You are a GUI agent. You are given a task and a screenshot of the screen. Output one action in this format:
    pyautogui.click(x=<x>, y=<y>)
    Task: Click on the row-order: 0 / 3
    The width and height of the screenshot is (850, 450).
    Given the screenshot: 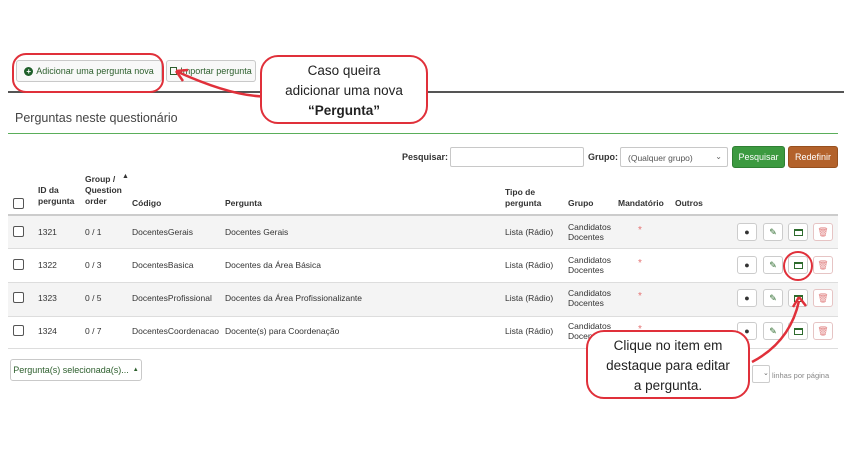 What is the action you would take?
    pyautogui.click(x=93, y=265)
    